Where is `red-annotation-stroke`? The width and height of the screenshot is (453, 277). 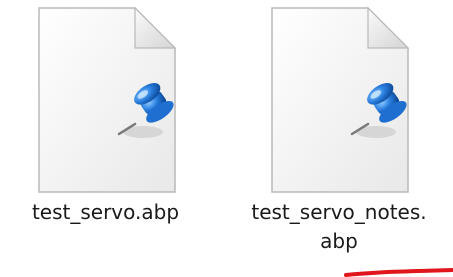
red-annotation-stroke is located at coordinates (398, 272).